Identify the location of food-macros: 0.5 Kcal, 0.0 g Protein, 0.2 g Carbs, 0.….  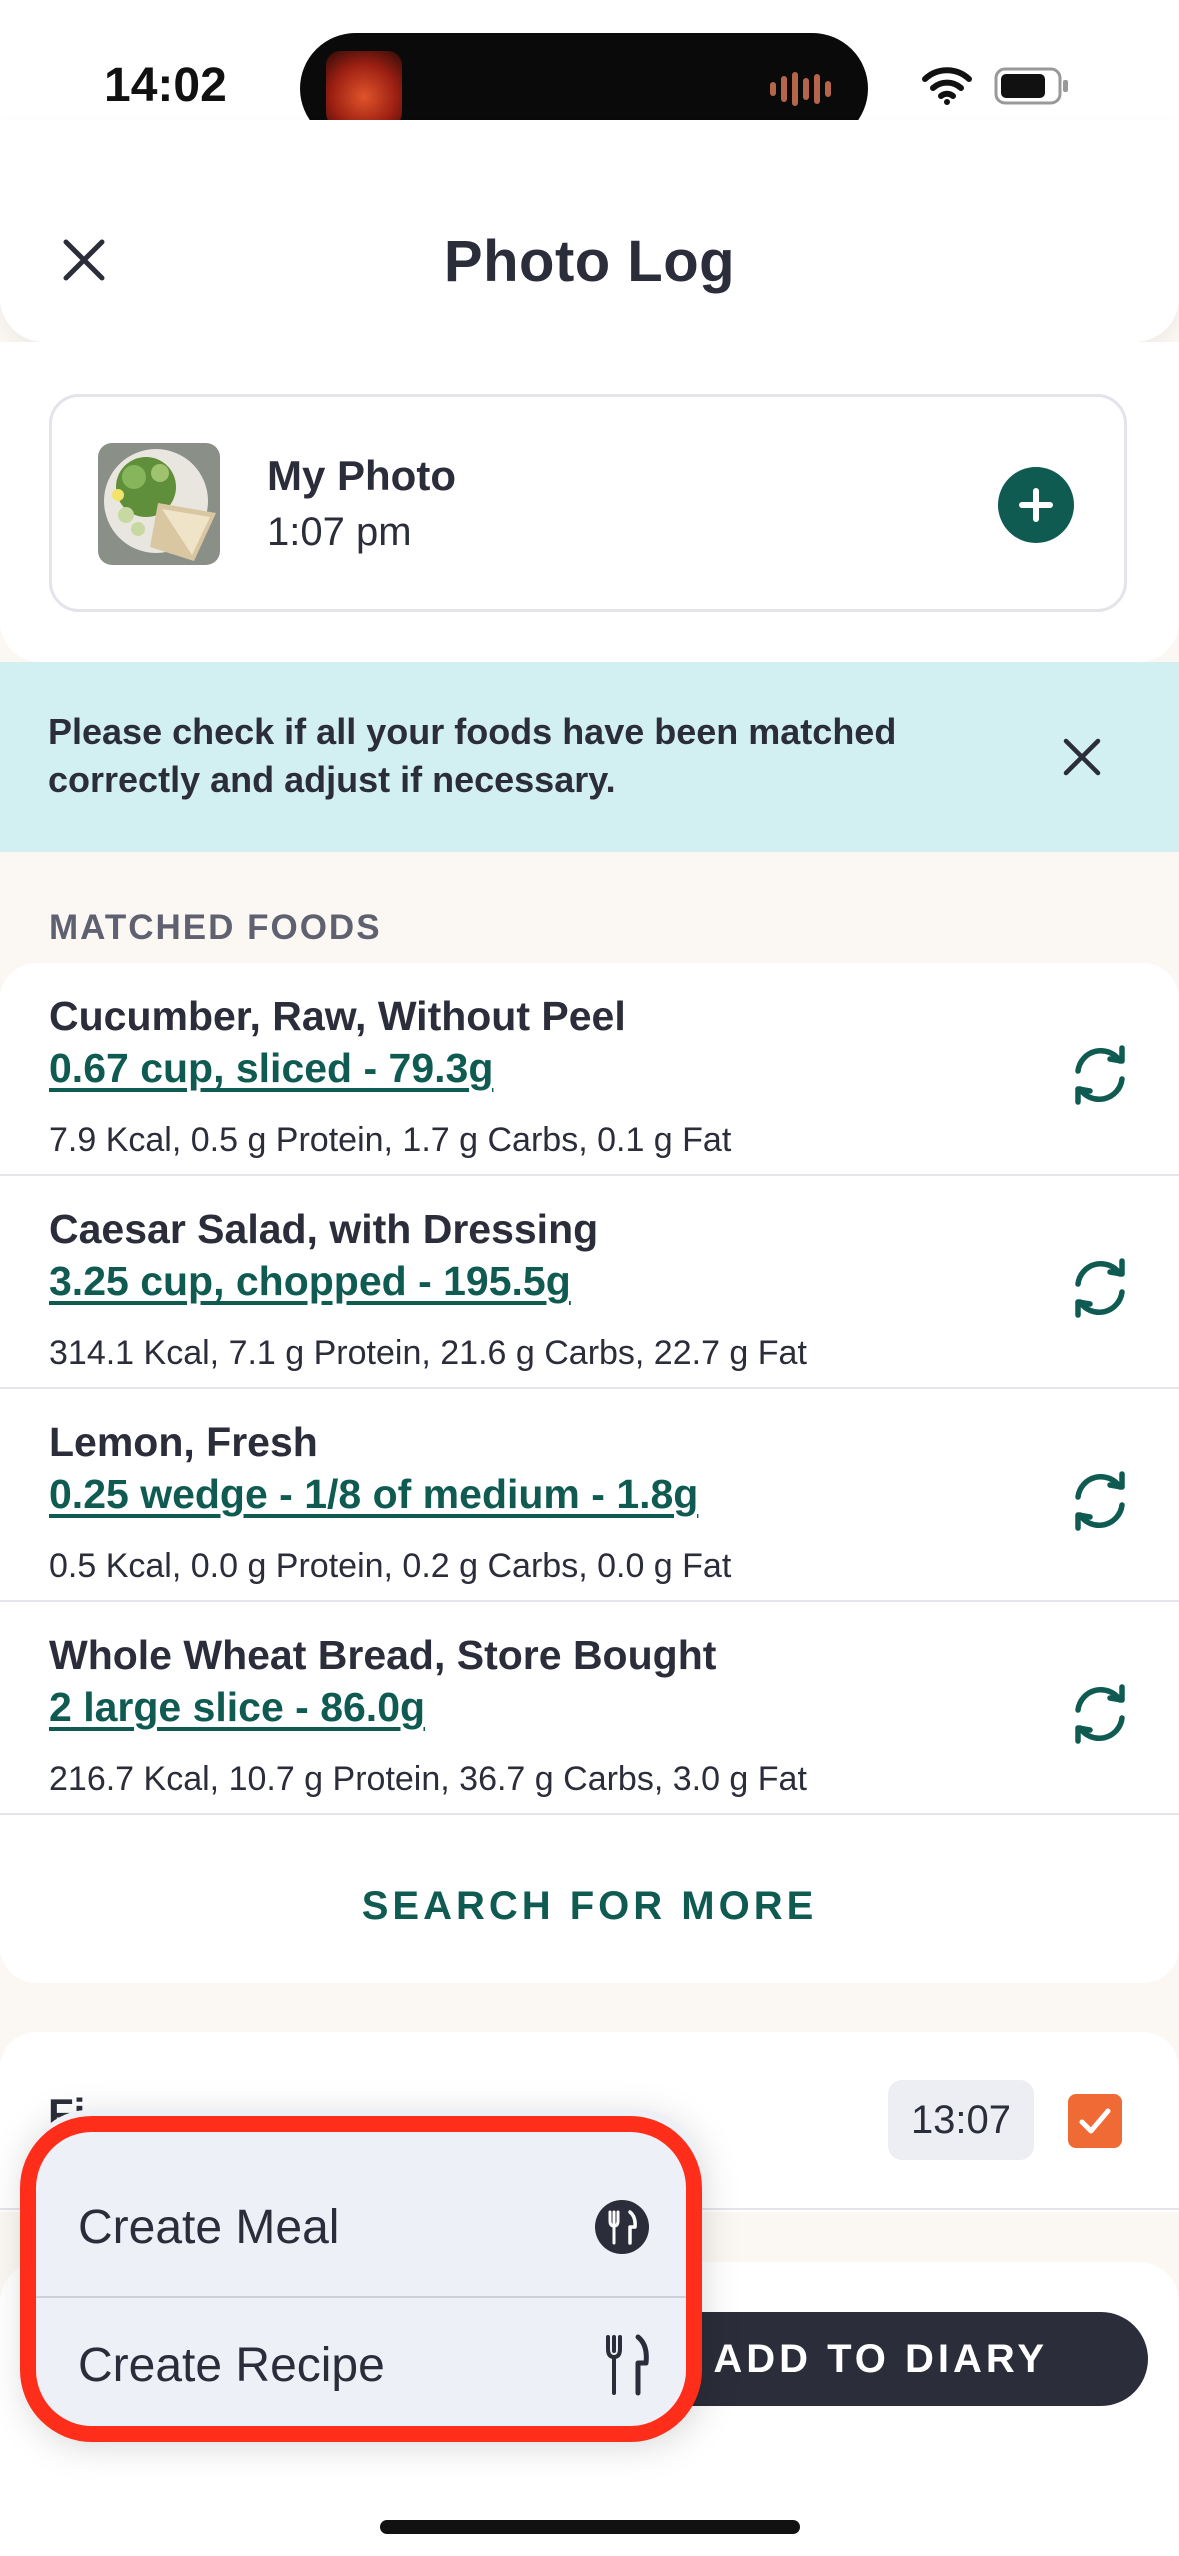
(390, 1566).